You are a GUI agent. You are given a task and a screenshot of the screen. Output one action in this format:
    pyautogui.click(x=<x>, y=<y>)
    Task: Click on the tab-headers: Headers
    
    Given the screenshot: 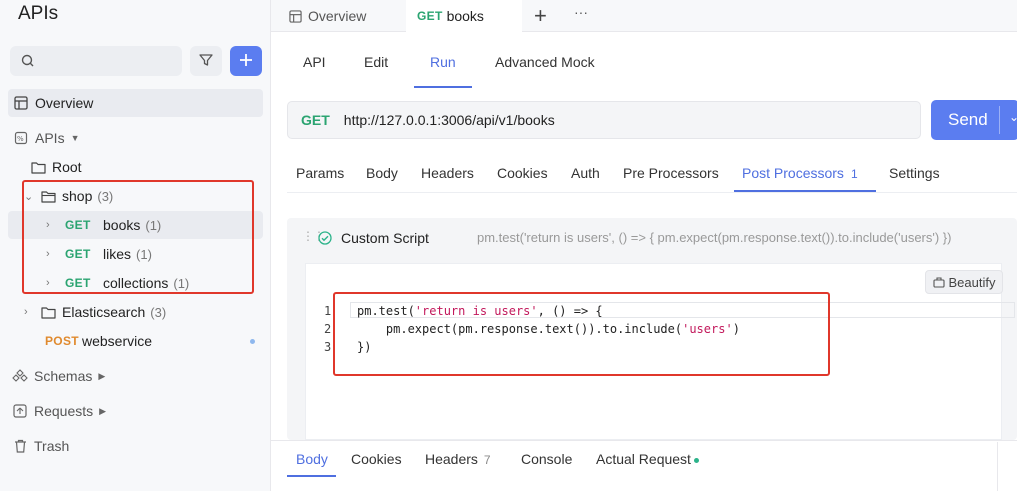 What is the action you would take?
    pyautogui.click(x=447, y=173)
    